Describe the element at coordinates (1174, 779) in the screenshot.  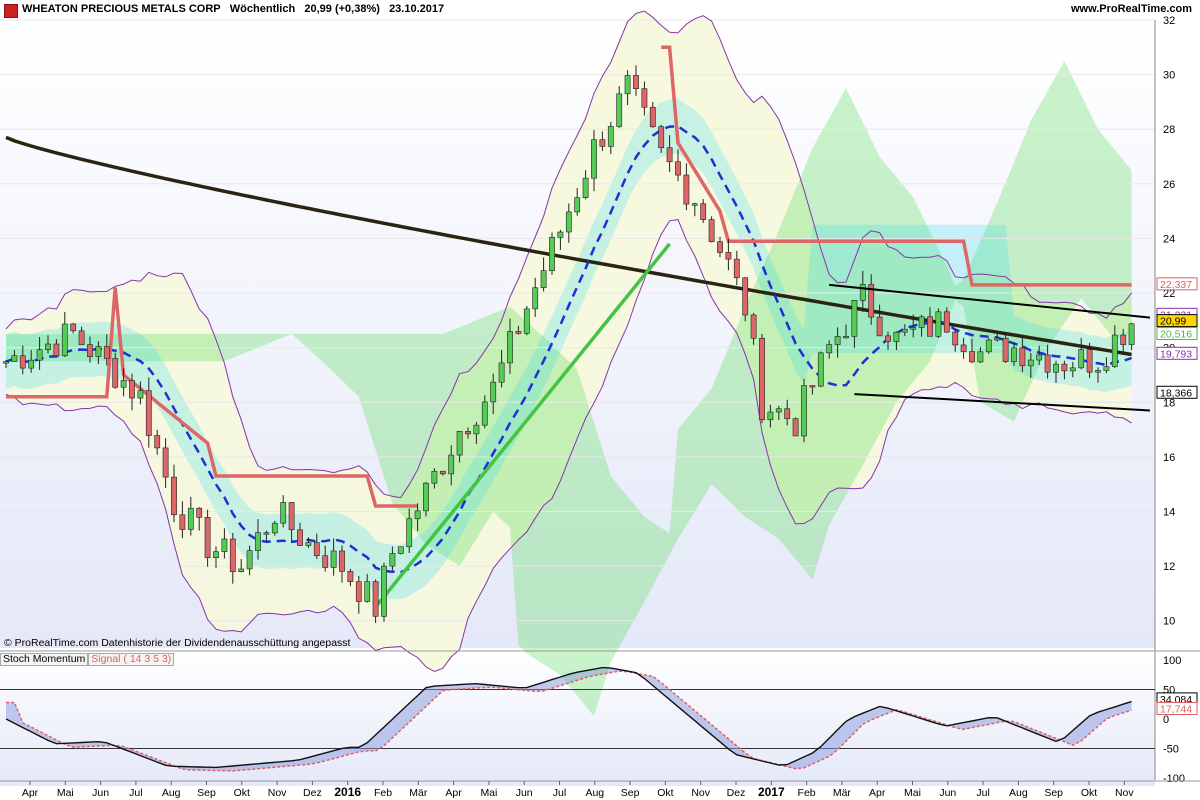
I see `osc-tick-label: -100` at that location.